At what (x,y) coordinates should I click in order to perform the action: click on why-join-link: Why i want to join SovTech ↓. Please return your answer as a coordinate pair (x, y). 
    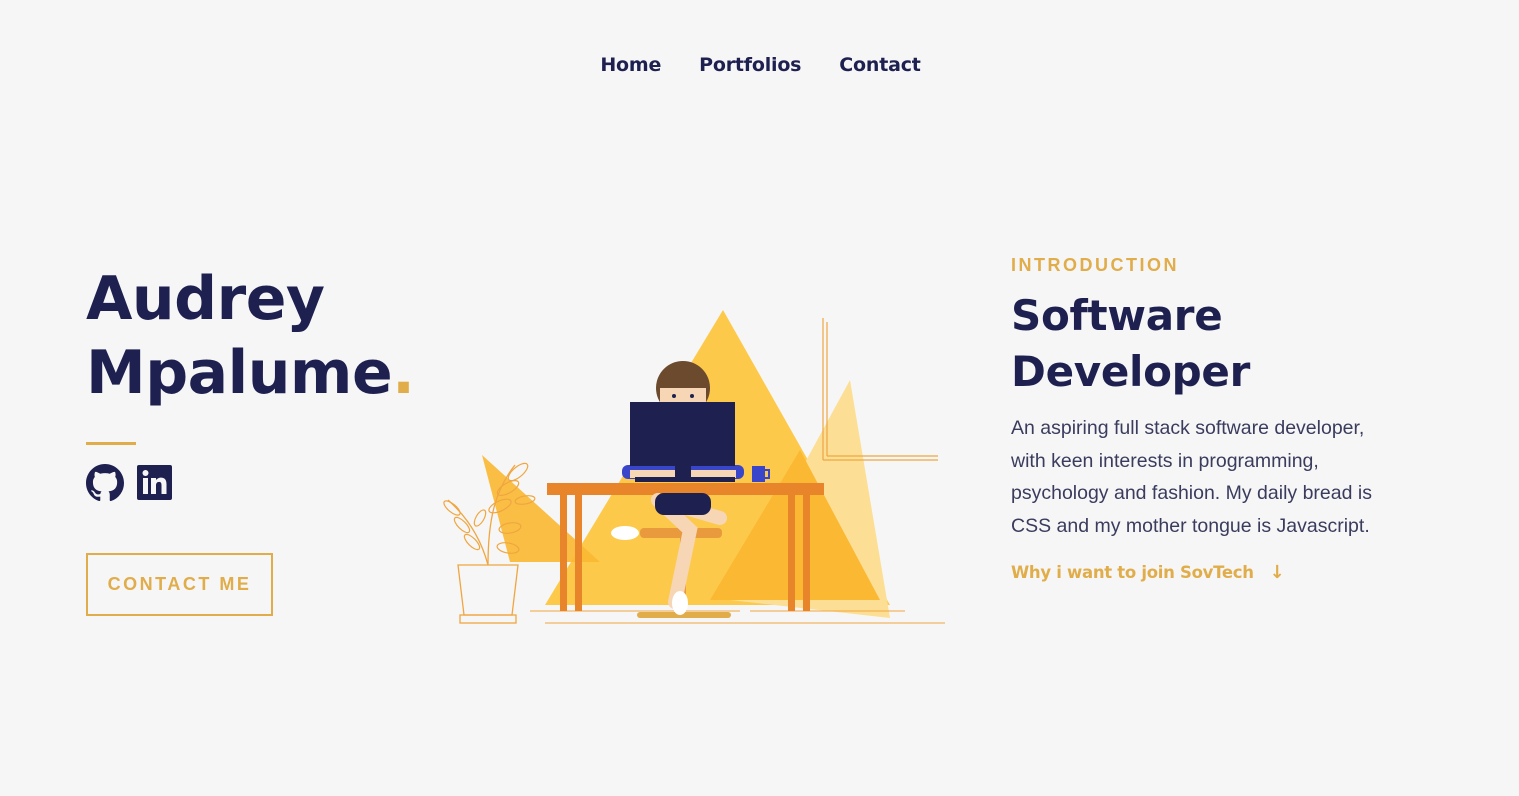
    Looking at the image, I should click on (1148, 572).